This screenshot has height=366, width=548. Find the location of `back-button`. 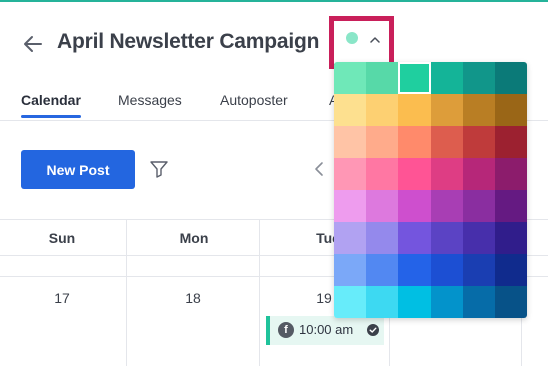

back-button is located at coordinates (33, 44).